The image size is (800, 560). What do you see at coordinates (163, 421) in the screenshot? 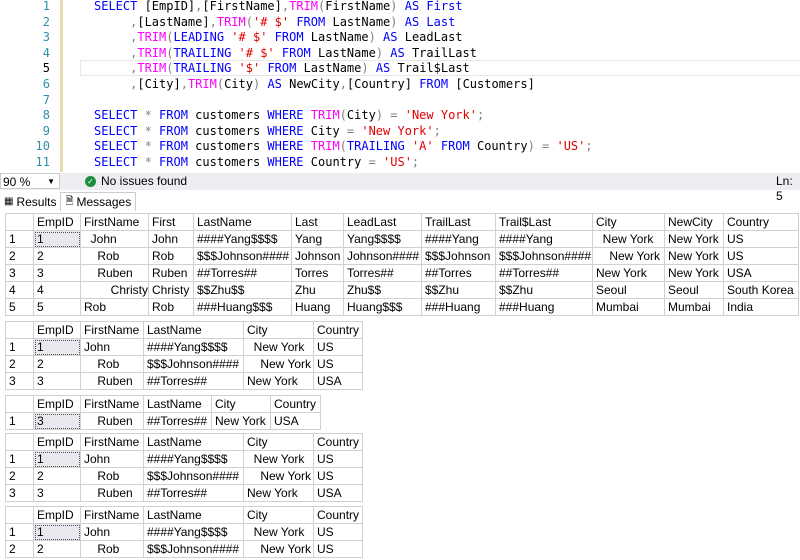
I see `table-row: 13 Ruben ##Torres## New York USA` at bounding box center [163, 421].